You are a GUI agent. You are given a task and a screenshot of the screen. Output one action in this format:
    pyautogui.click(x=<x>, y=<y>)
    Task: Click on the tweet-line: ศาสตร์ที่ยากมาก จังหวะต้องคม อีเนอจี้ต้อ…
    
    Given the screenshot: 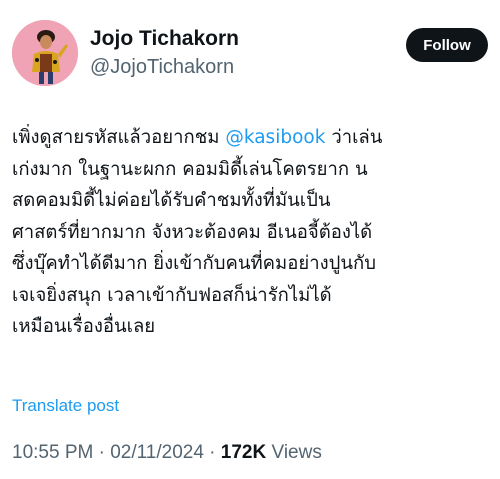 What is the action you would take?
    pyautogui.click(x=192, y=232)
    